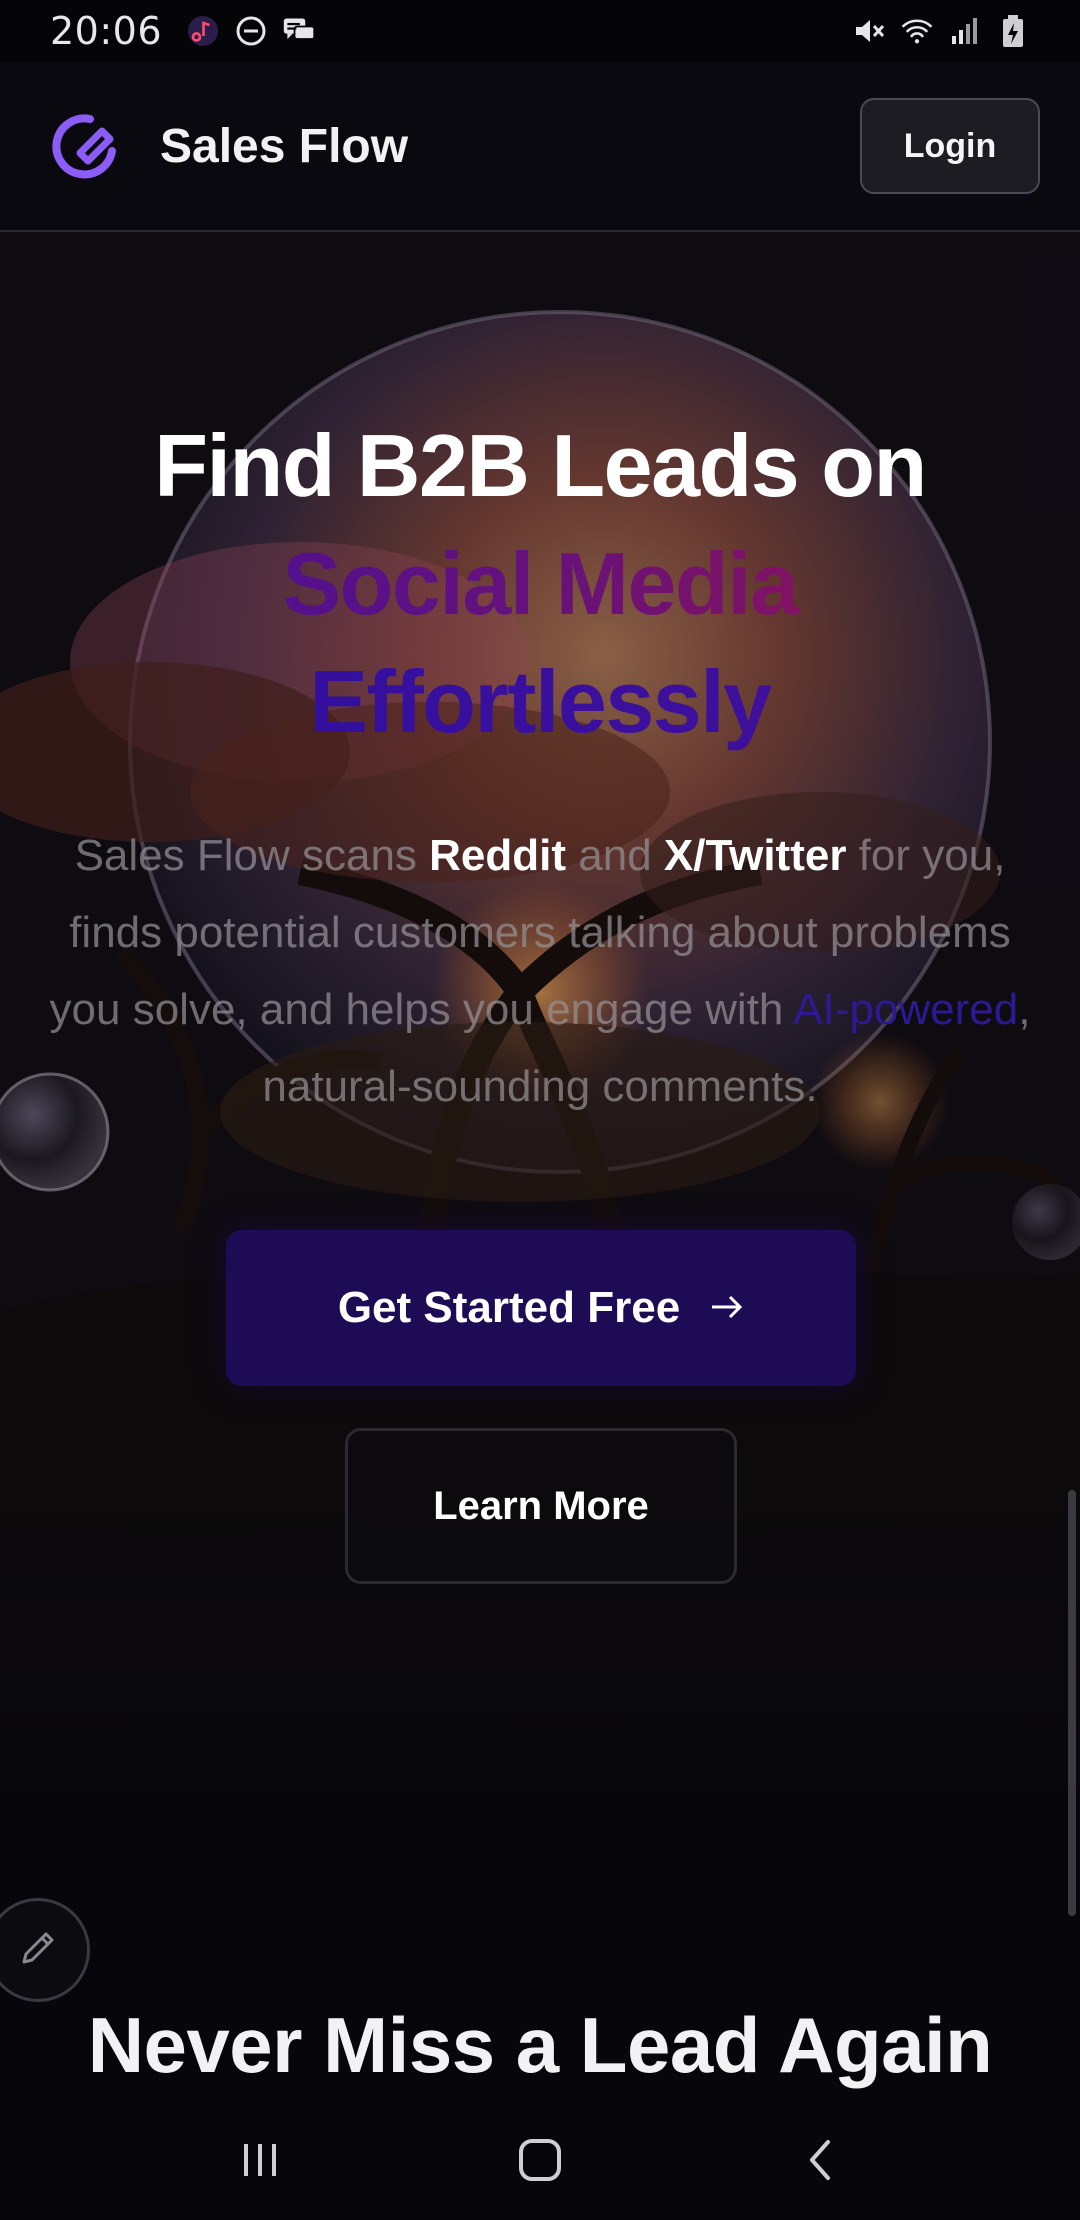 Image resolution: width=1080 pixels, height=2220 pixels. I want to click on arrow-right-icon, so click(727, 1308).